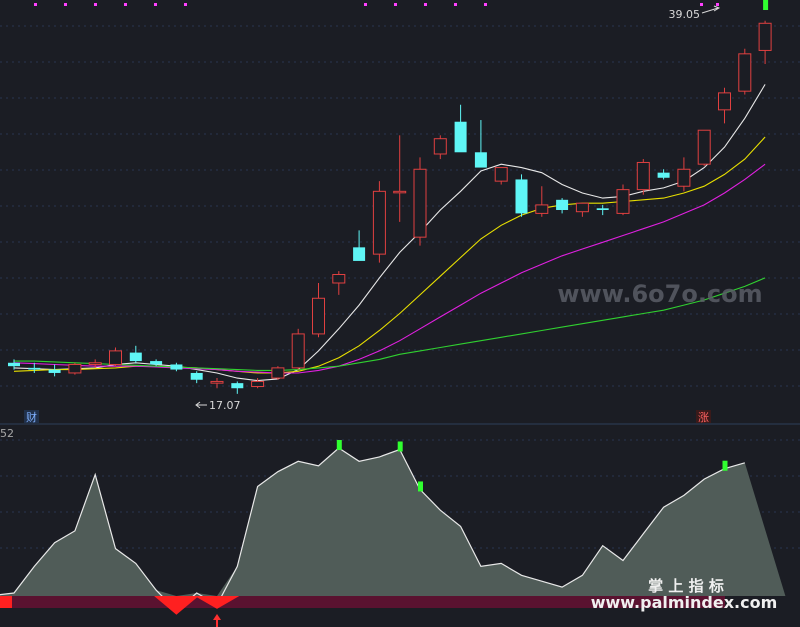 This screenshot has height=627, width=800. I want to click on band-red-left, so click(6, 602).